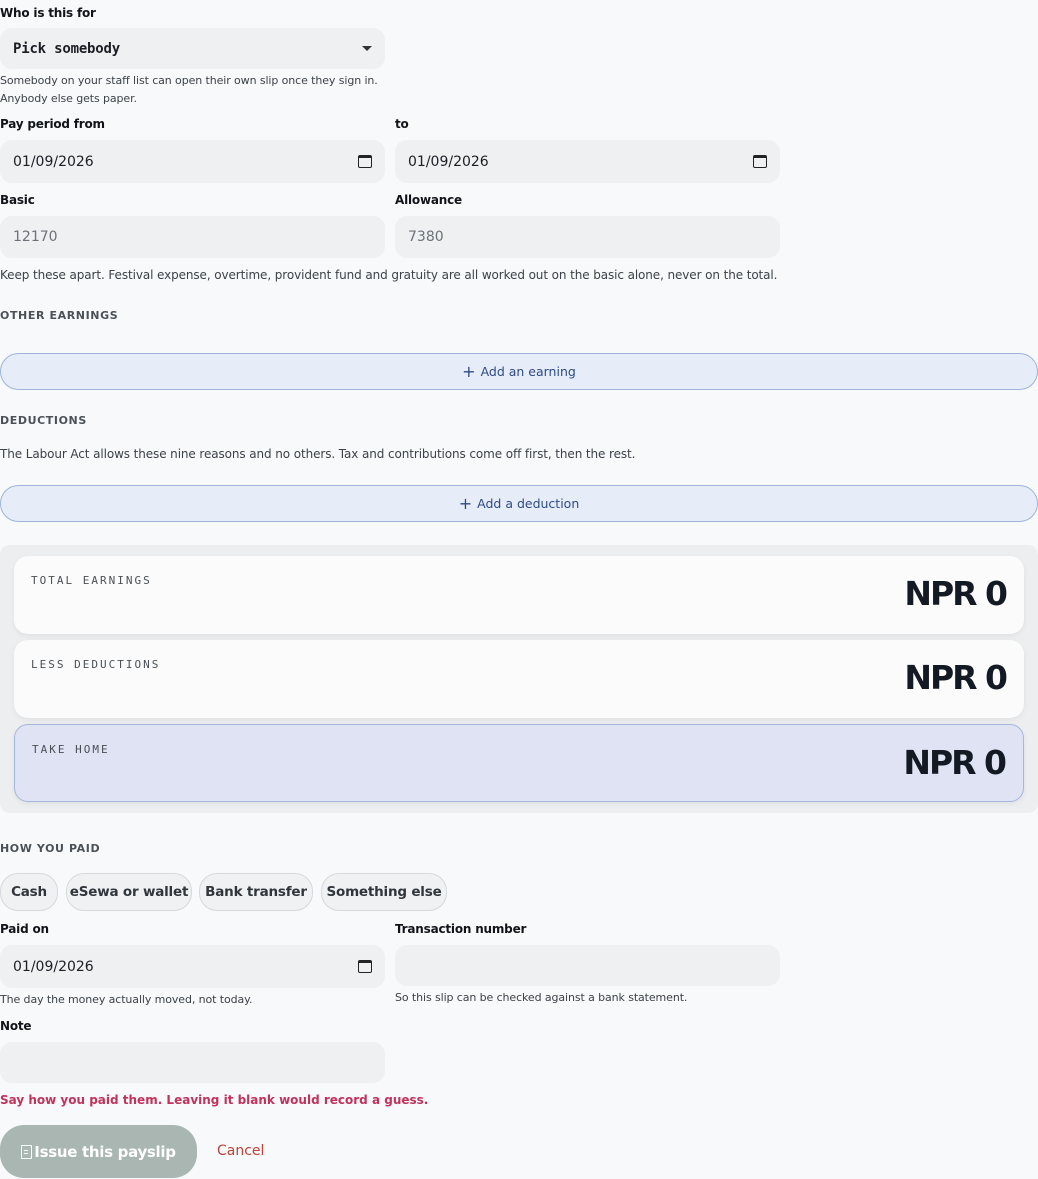  I want to click on cancel-button: Cancel, so click(240, 1151).